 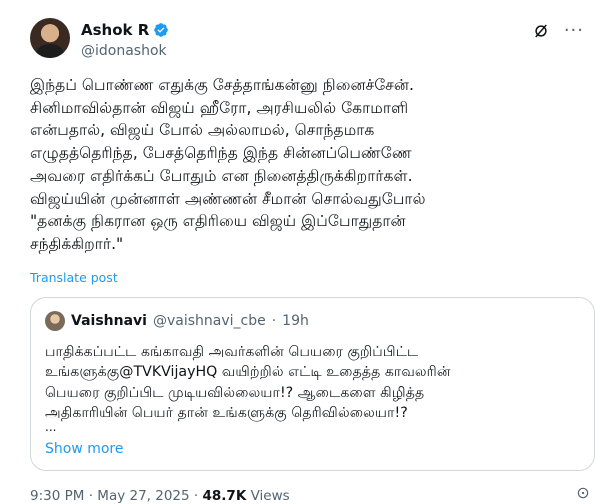 I want to click on quoted-author-avatar, so click(x=55, y=321).